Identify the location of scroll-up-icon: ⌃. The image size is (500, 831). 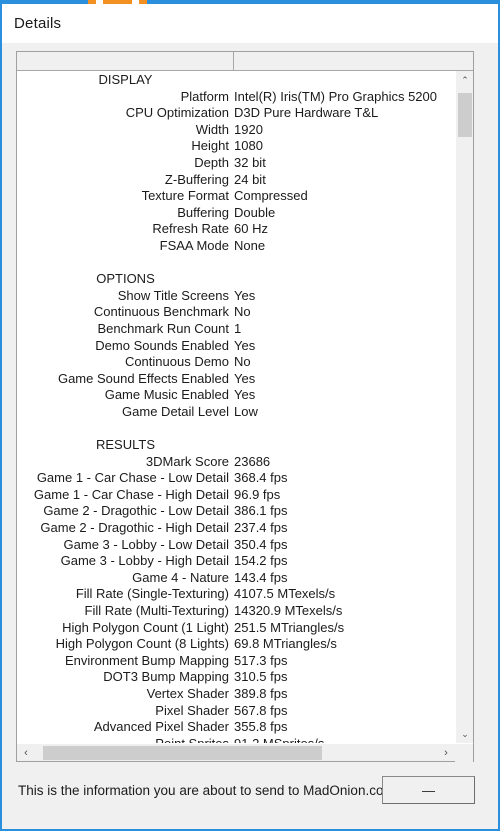
(465, 80).